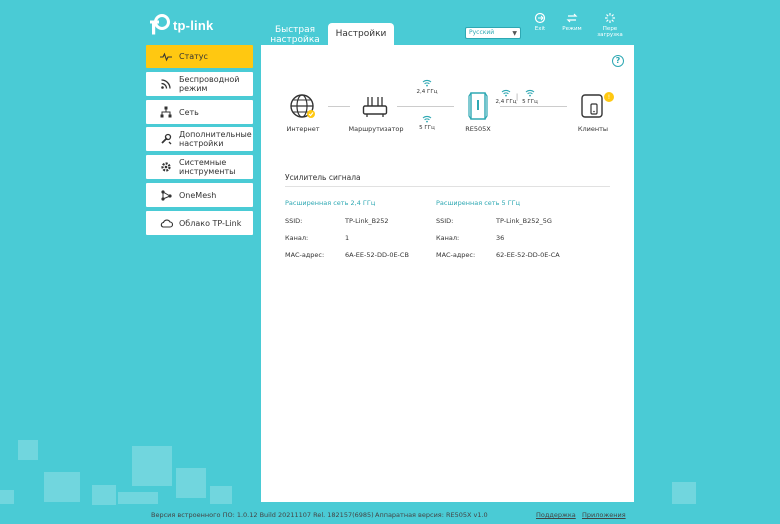  I want to click on section-title: Усилитель сигнала, so click(323, 177).